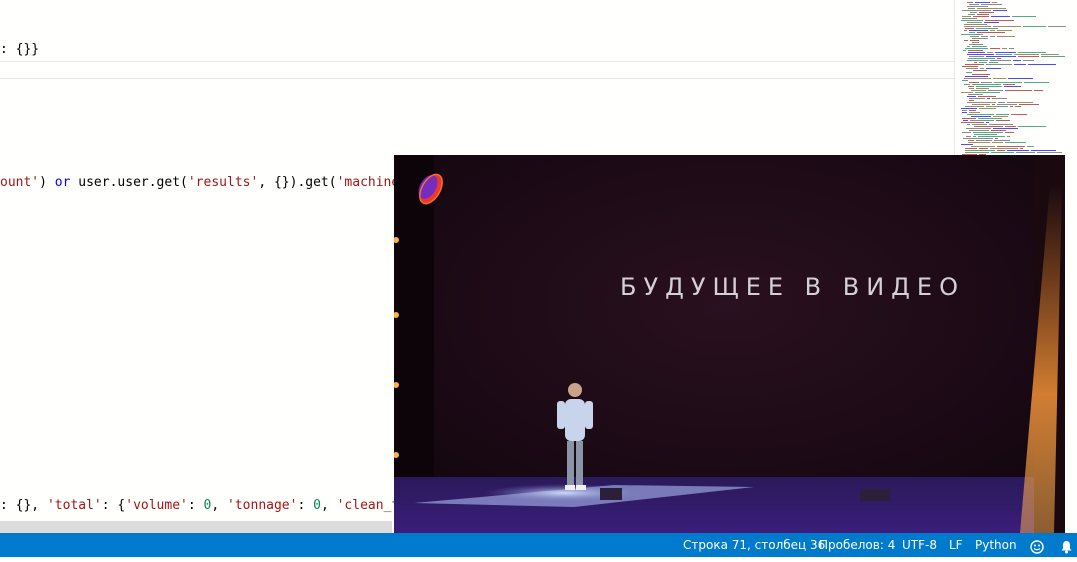  Describe the element at coordinates (1037, 546) in the screenshot. I see `smiley-icon` at that location.